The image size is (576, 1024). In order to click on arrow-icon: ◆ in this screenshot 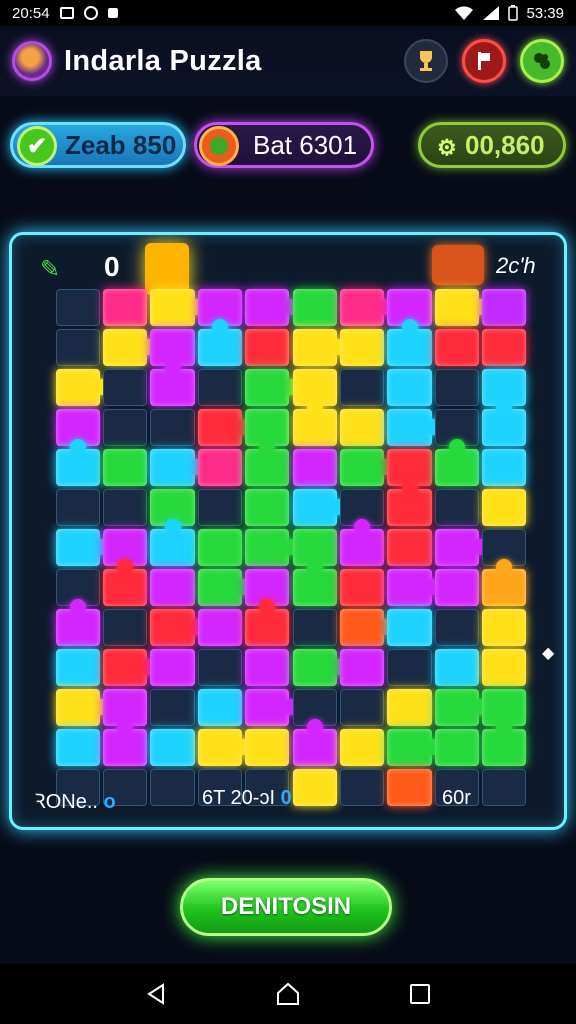, I will do `click(548, 653)`.